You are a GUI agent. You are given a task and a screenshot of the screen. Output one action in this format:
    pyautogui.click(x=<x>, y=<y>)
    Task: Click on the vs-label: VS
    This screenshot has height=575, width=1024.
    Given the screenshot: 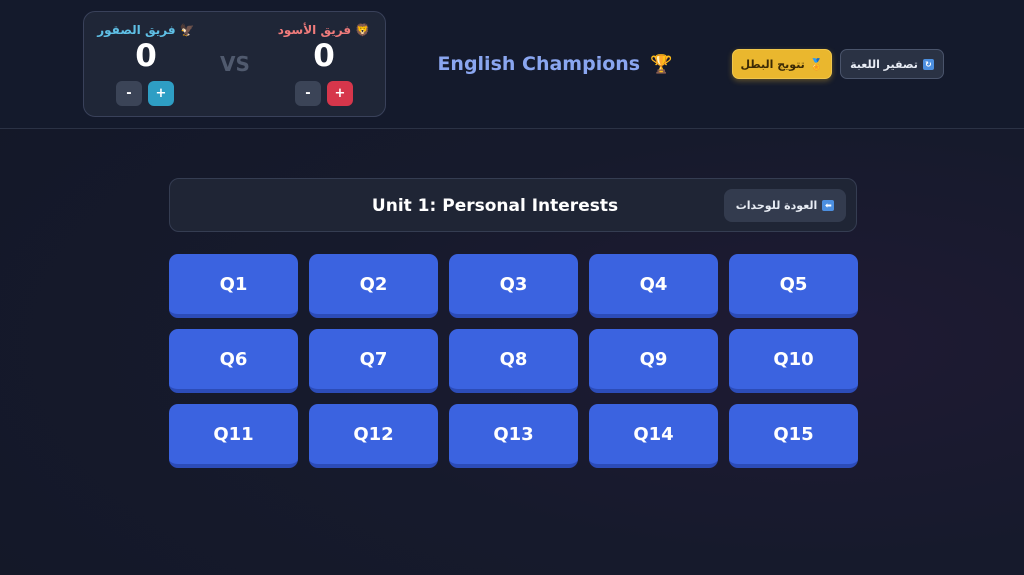 What is the action you would take?
    pyautogui.click(x=235, y=64)
    